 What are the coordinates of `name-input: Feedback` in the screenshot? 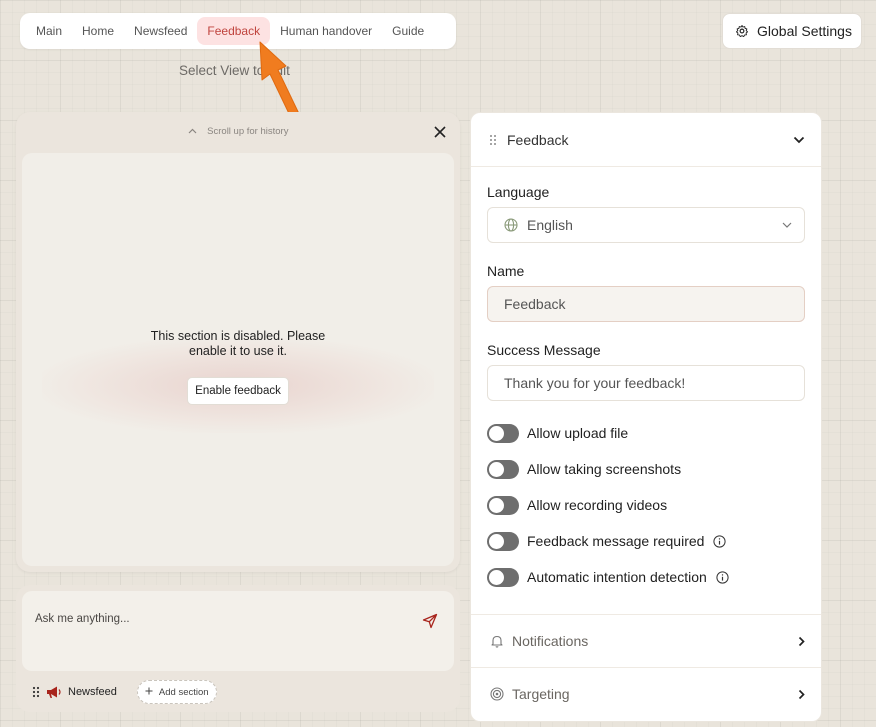 It's located at (646, 304).